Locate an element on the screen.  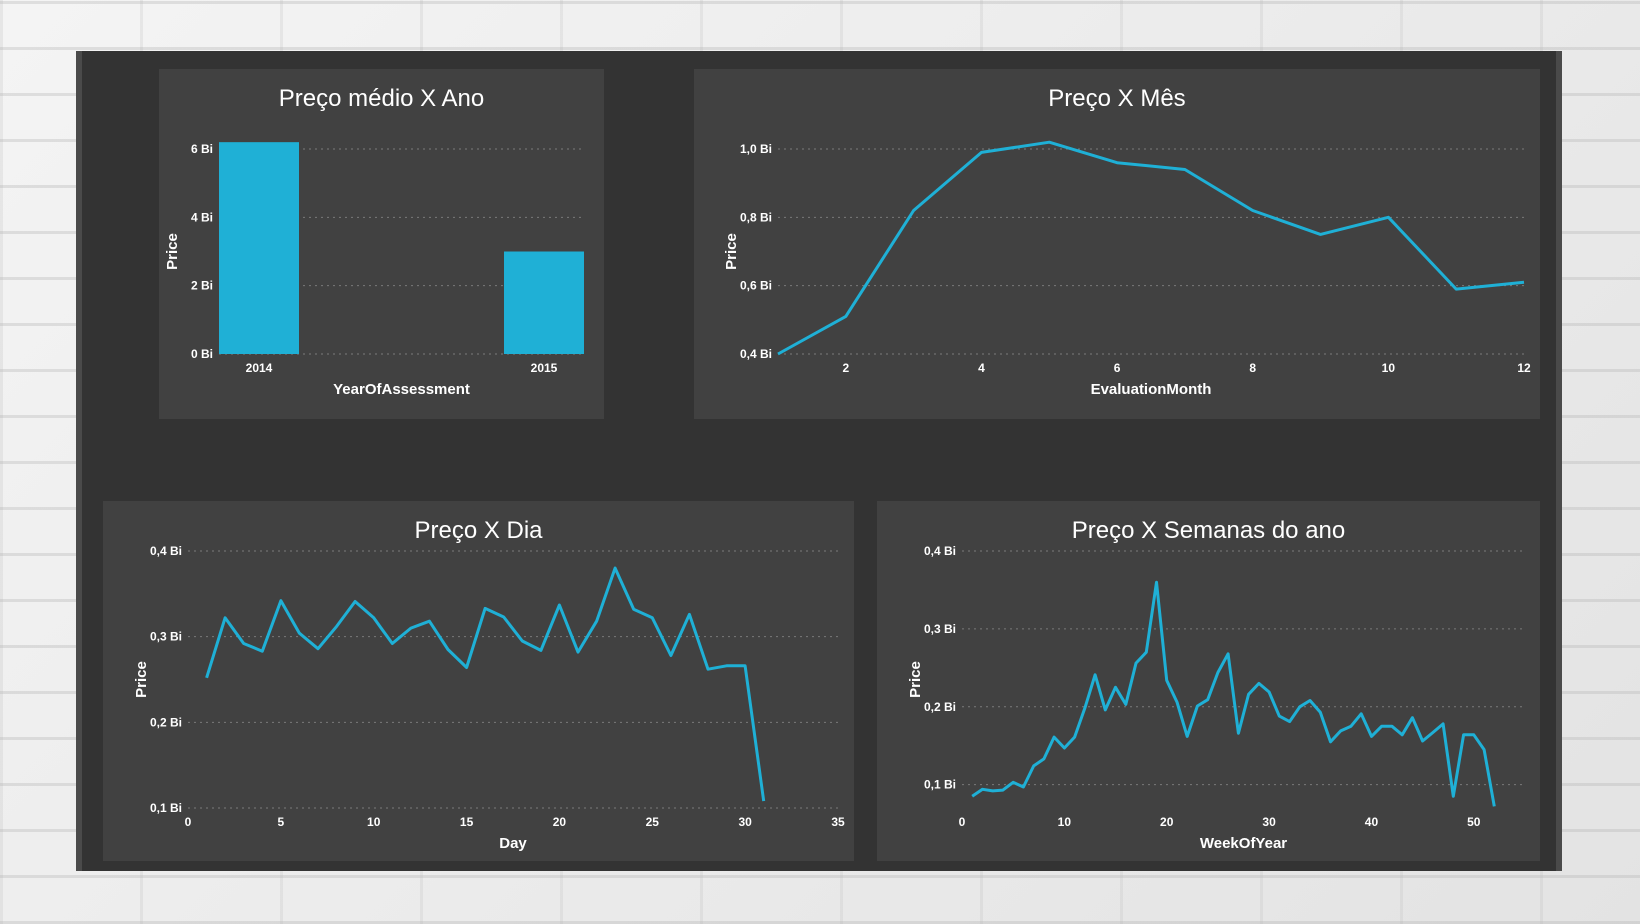
x-tick-label: 2014 is located at coordinates (259, 368).